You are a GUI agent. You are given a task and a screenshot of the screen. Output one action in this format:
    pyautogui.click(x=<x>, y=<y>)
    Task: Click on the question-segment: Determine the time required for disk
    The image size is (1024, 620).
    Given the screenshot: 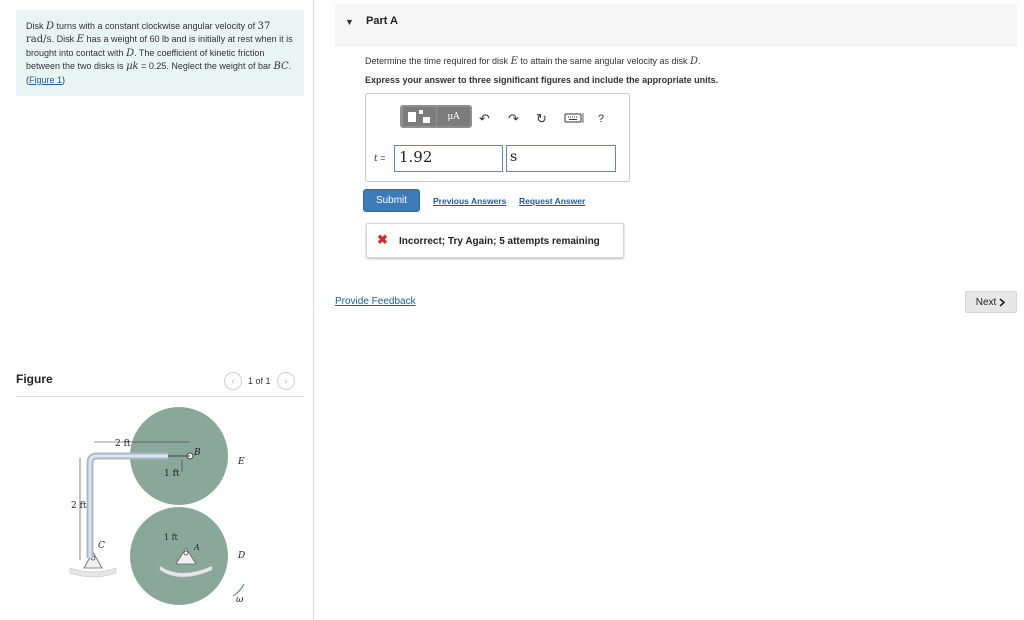 What is the action you would take?
    pyautogui.click(x=438, y=61)
    